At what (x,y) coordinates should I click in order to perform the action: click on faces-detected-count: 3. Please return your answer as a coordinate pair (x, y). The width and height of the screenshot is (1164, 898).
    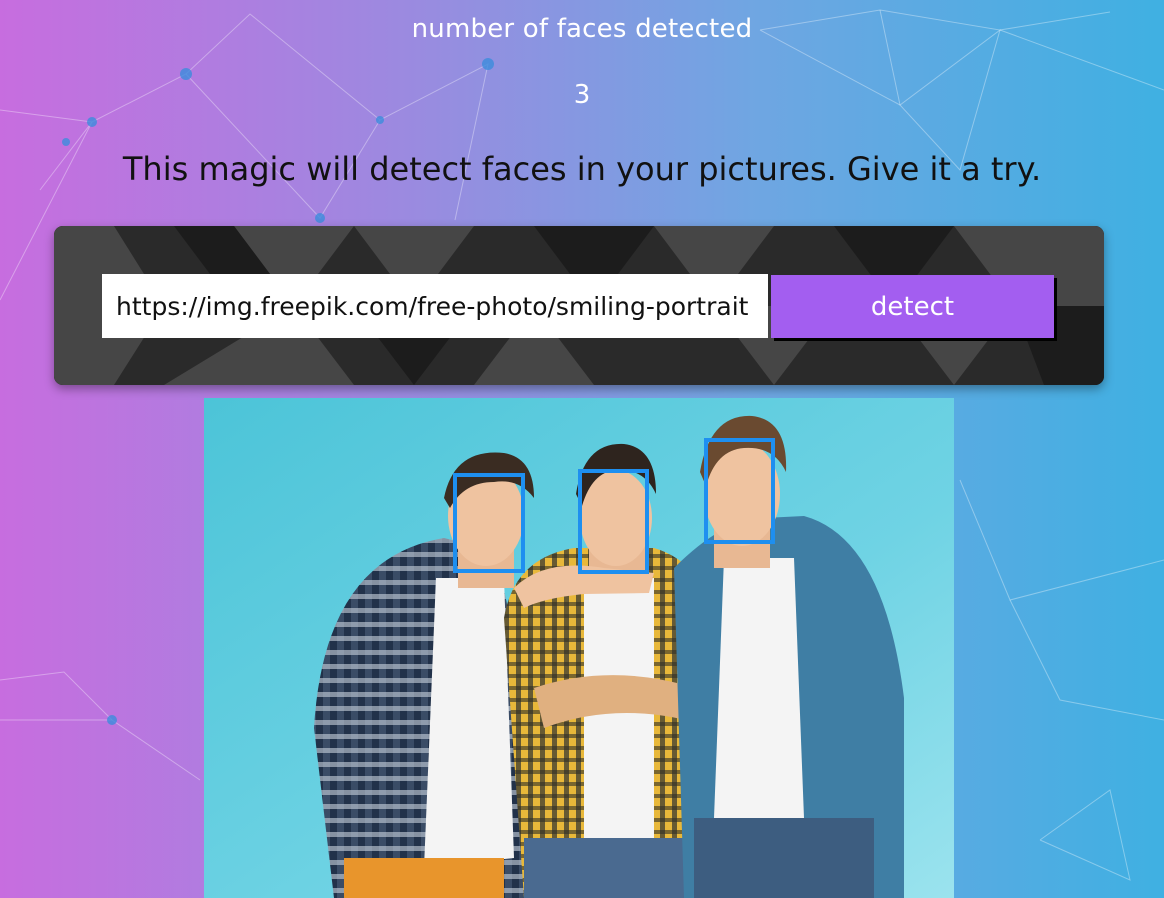
    Looking at the image, I should click on (582, 95).